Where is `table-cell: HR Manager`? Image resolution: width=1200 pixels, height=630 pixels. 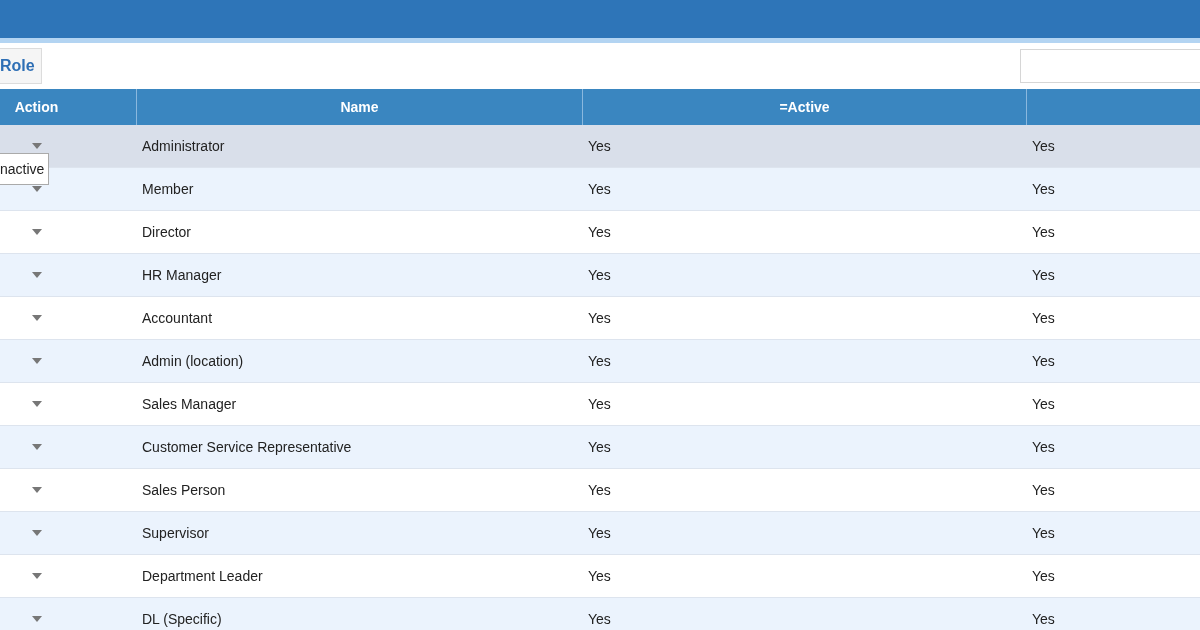
table-cell: HR Manager is located at coordinates (182, 275).